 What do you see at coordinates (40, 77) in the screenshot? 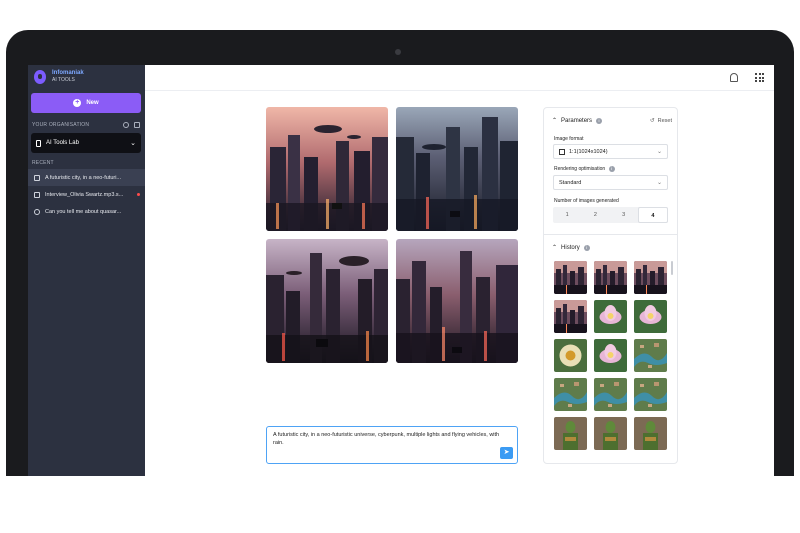
I see `brand-logo-icon` at bounding box center [40, 77].